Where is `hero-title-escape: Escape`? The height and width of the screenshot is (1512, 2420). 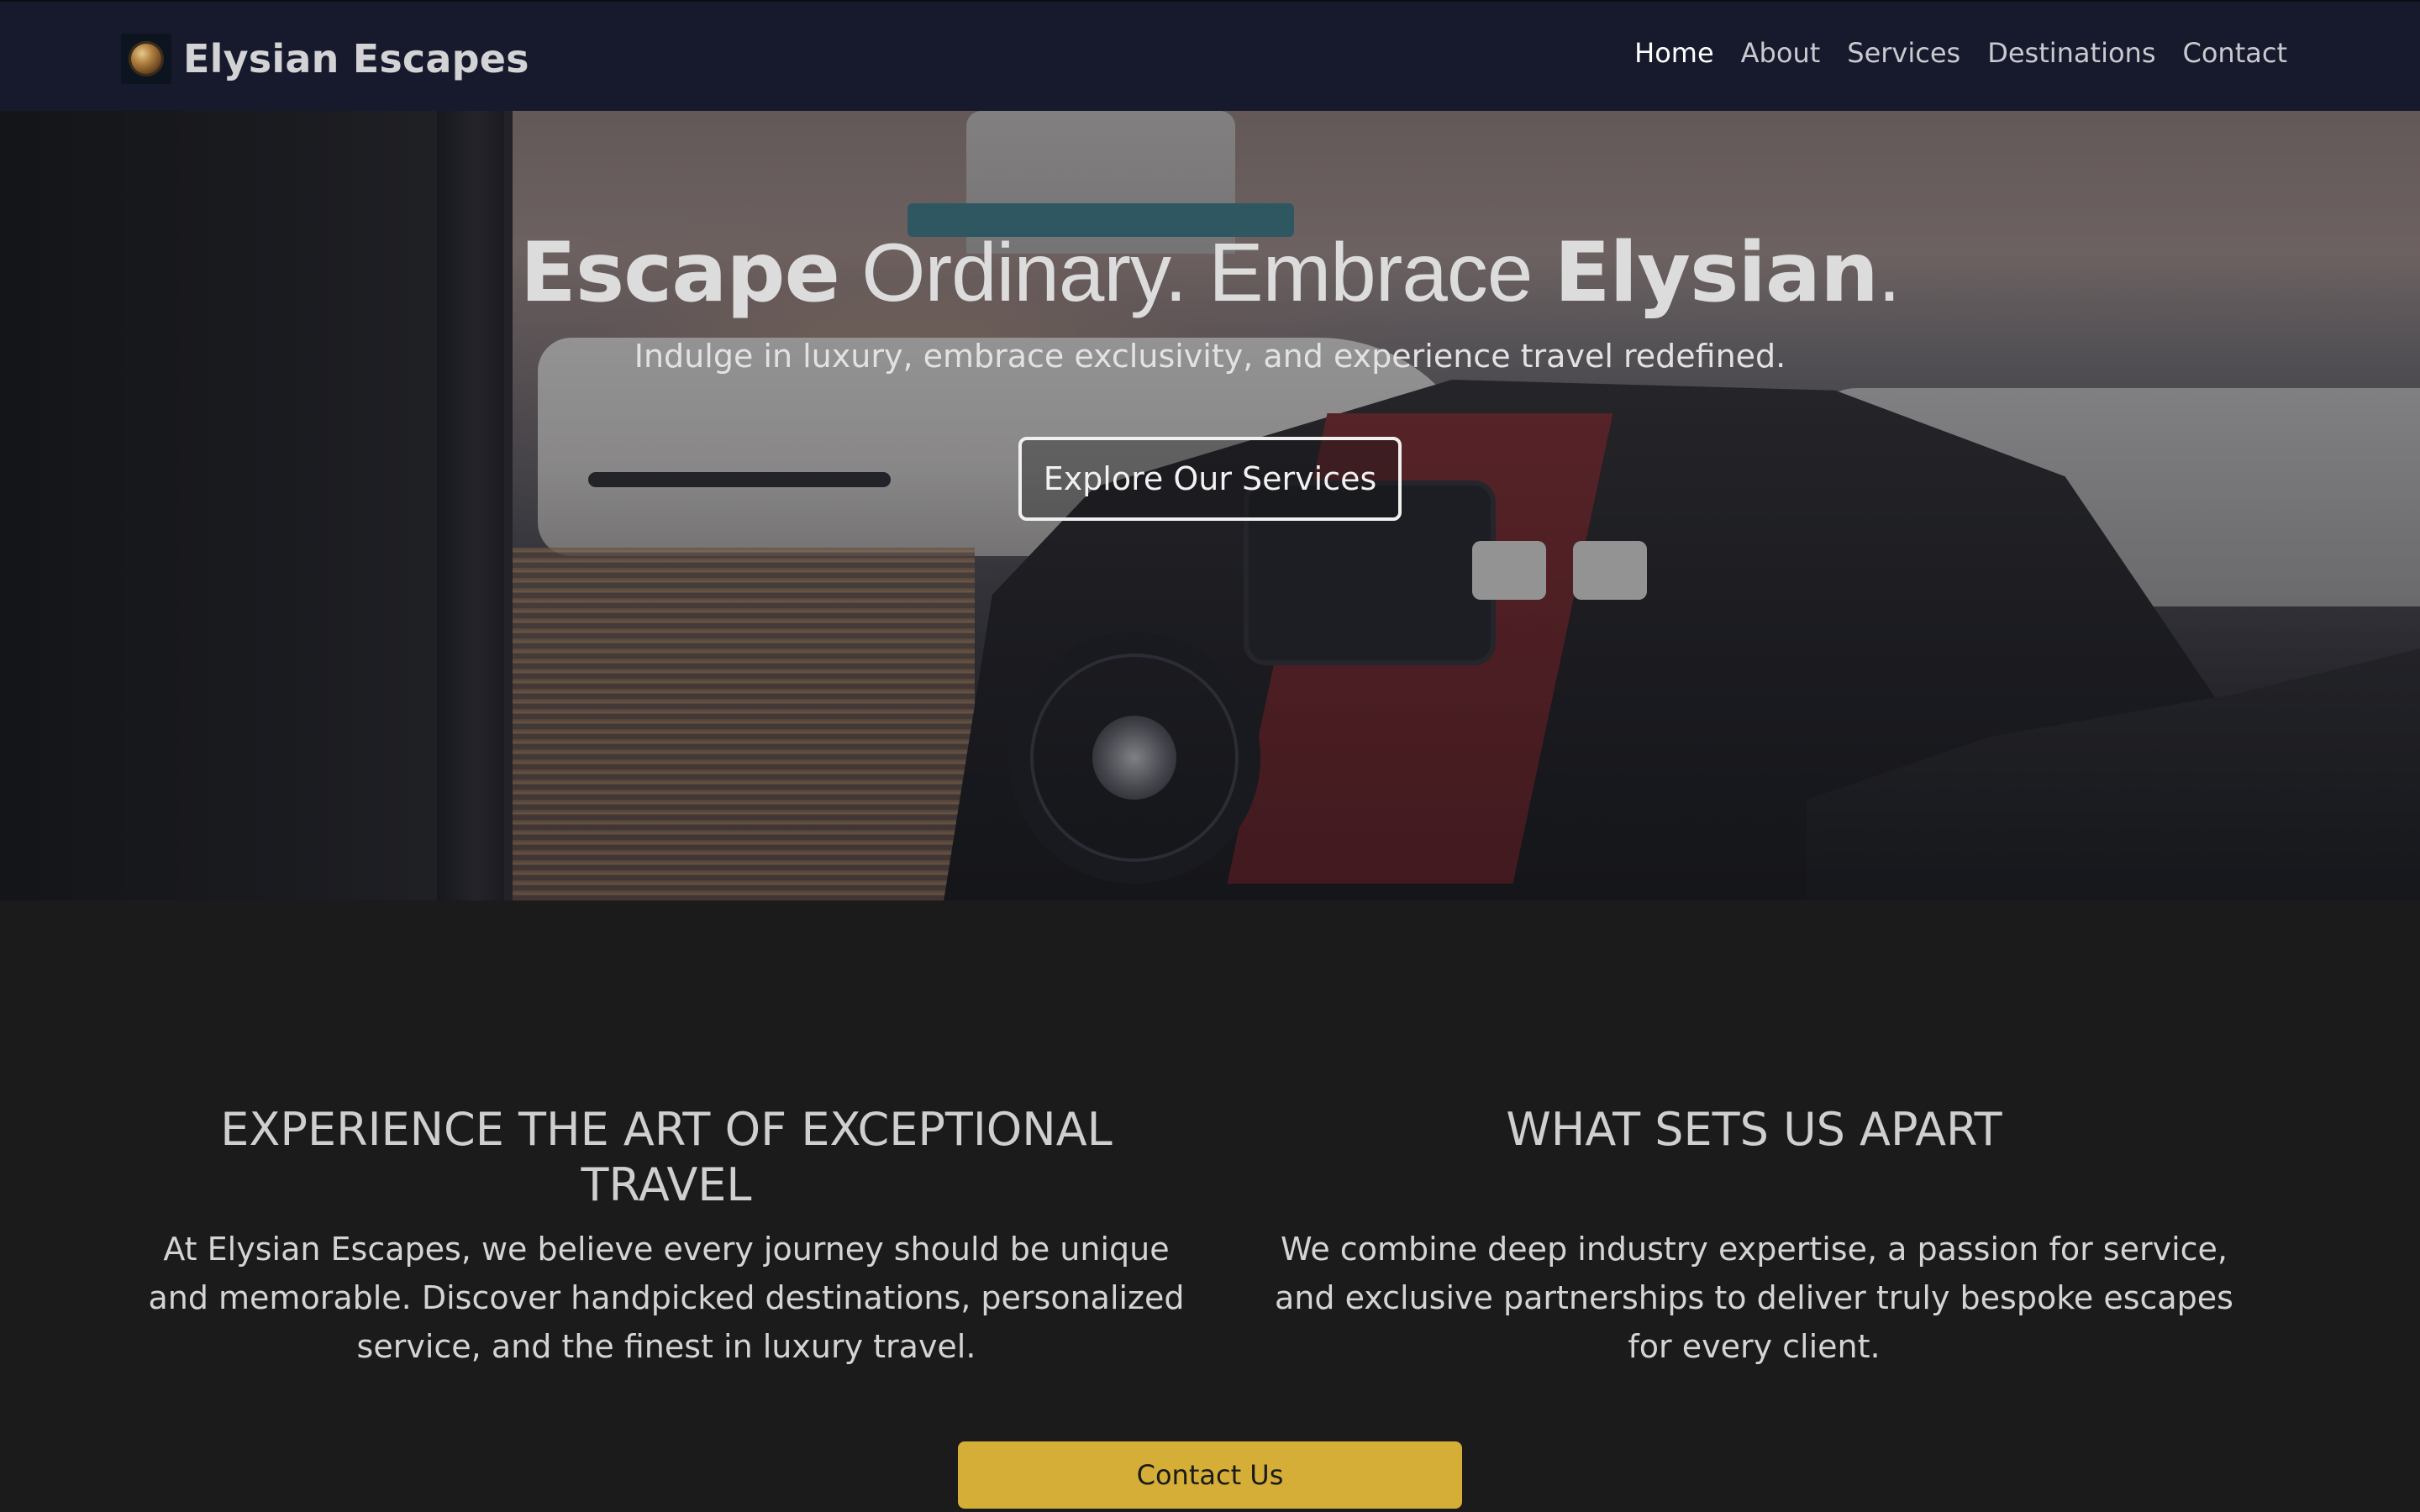
hero-title-escape: Escape is located at coordinates (679, 273).